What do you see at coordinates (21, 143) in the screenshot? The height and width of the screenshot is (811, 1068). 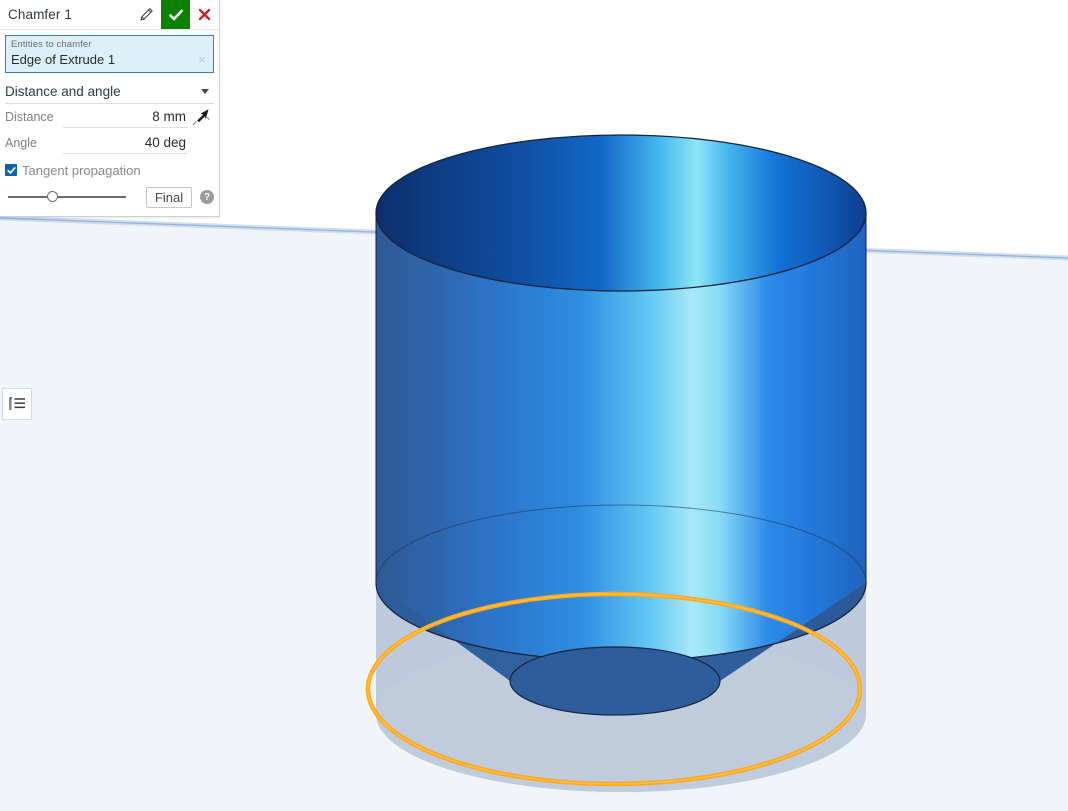 I see `angle-label: Angle` at bounding box center [21, 143].